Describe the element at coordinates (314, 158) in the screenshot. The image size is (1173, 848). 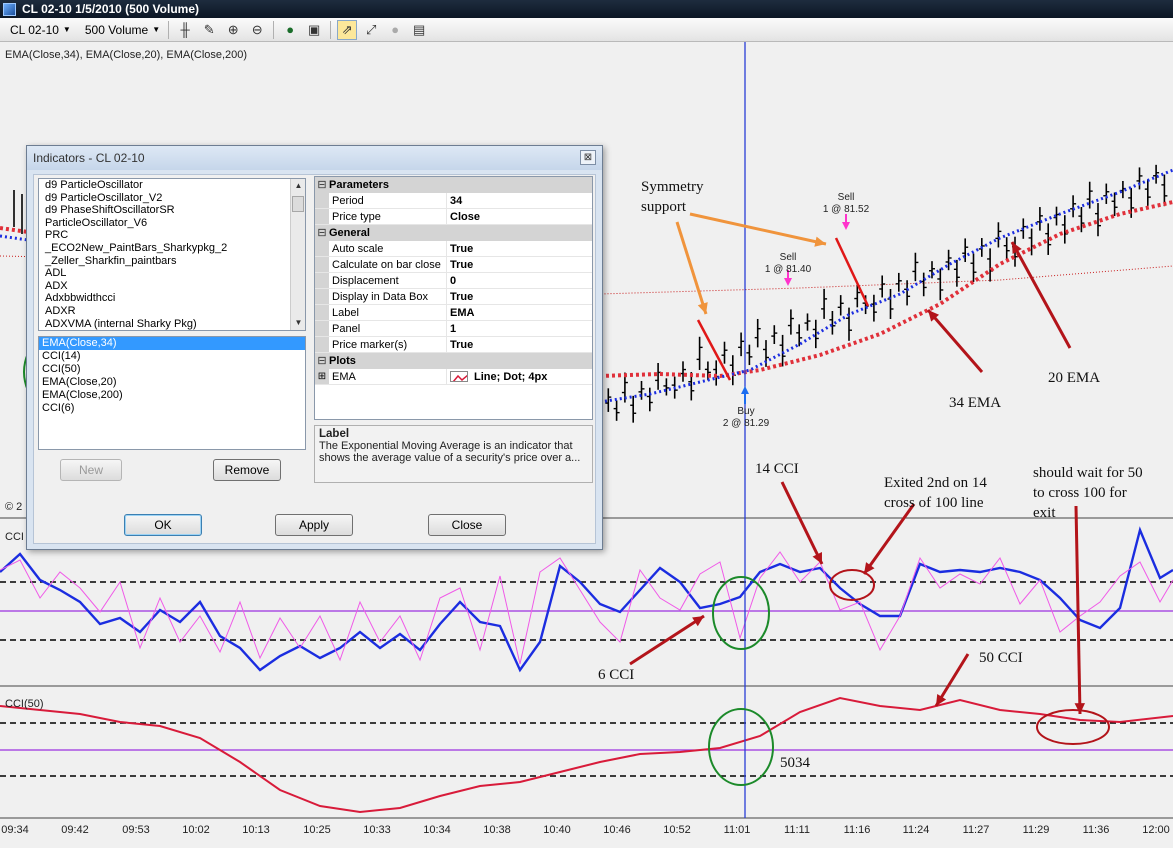
I see `dialog-title-bar: Indicators - CL 02-10 ⊠` at that location.